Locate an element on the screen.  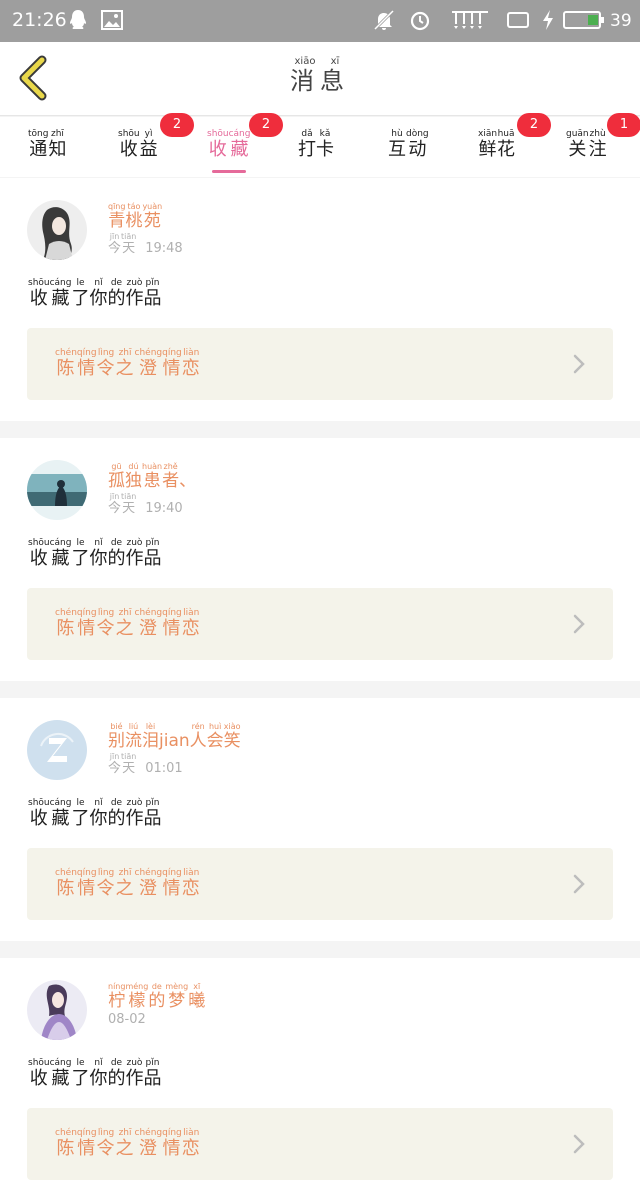
username: 孤gū独dú患huàn者zhě、 is located at coordinates (152, 476).